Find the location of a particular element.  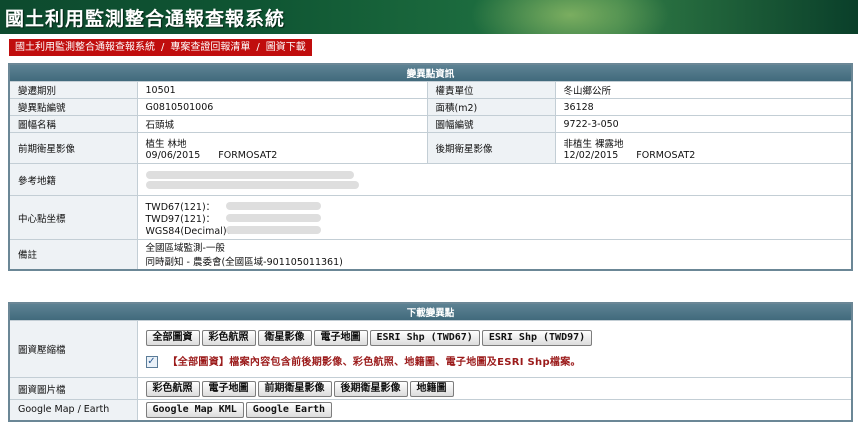

pre-image-satellite: FORMOSAT2 is located at coordinates (248, 155).